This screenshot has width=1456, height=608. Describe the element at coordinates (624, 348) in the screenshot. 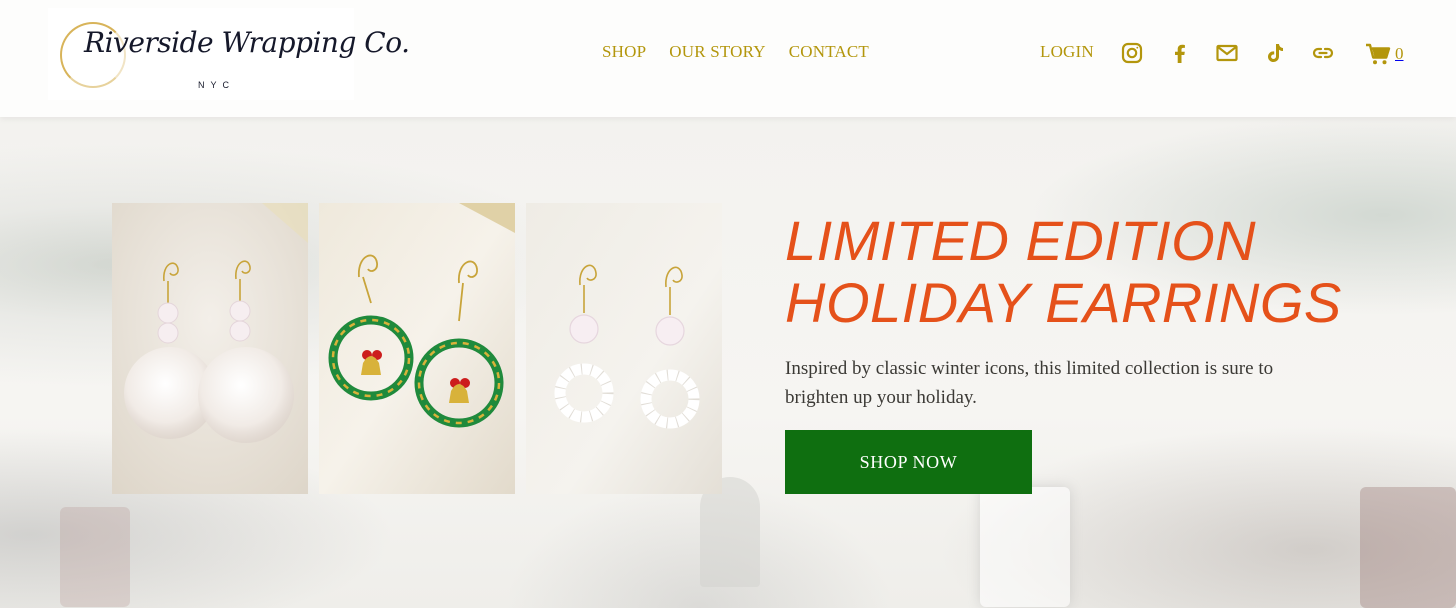

I see `product-photo-pearl-earrings` at that location.